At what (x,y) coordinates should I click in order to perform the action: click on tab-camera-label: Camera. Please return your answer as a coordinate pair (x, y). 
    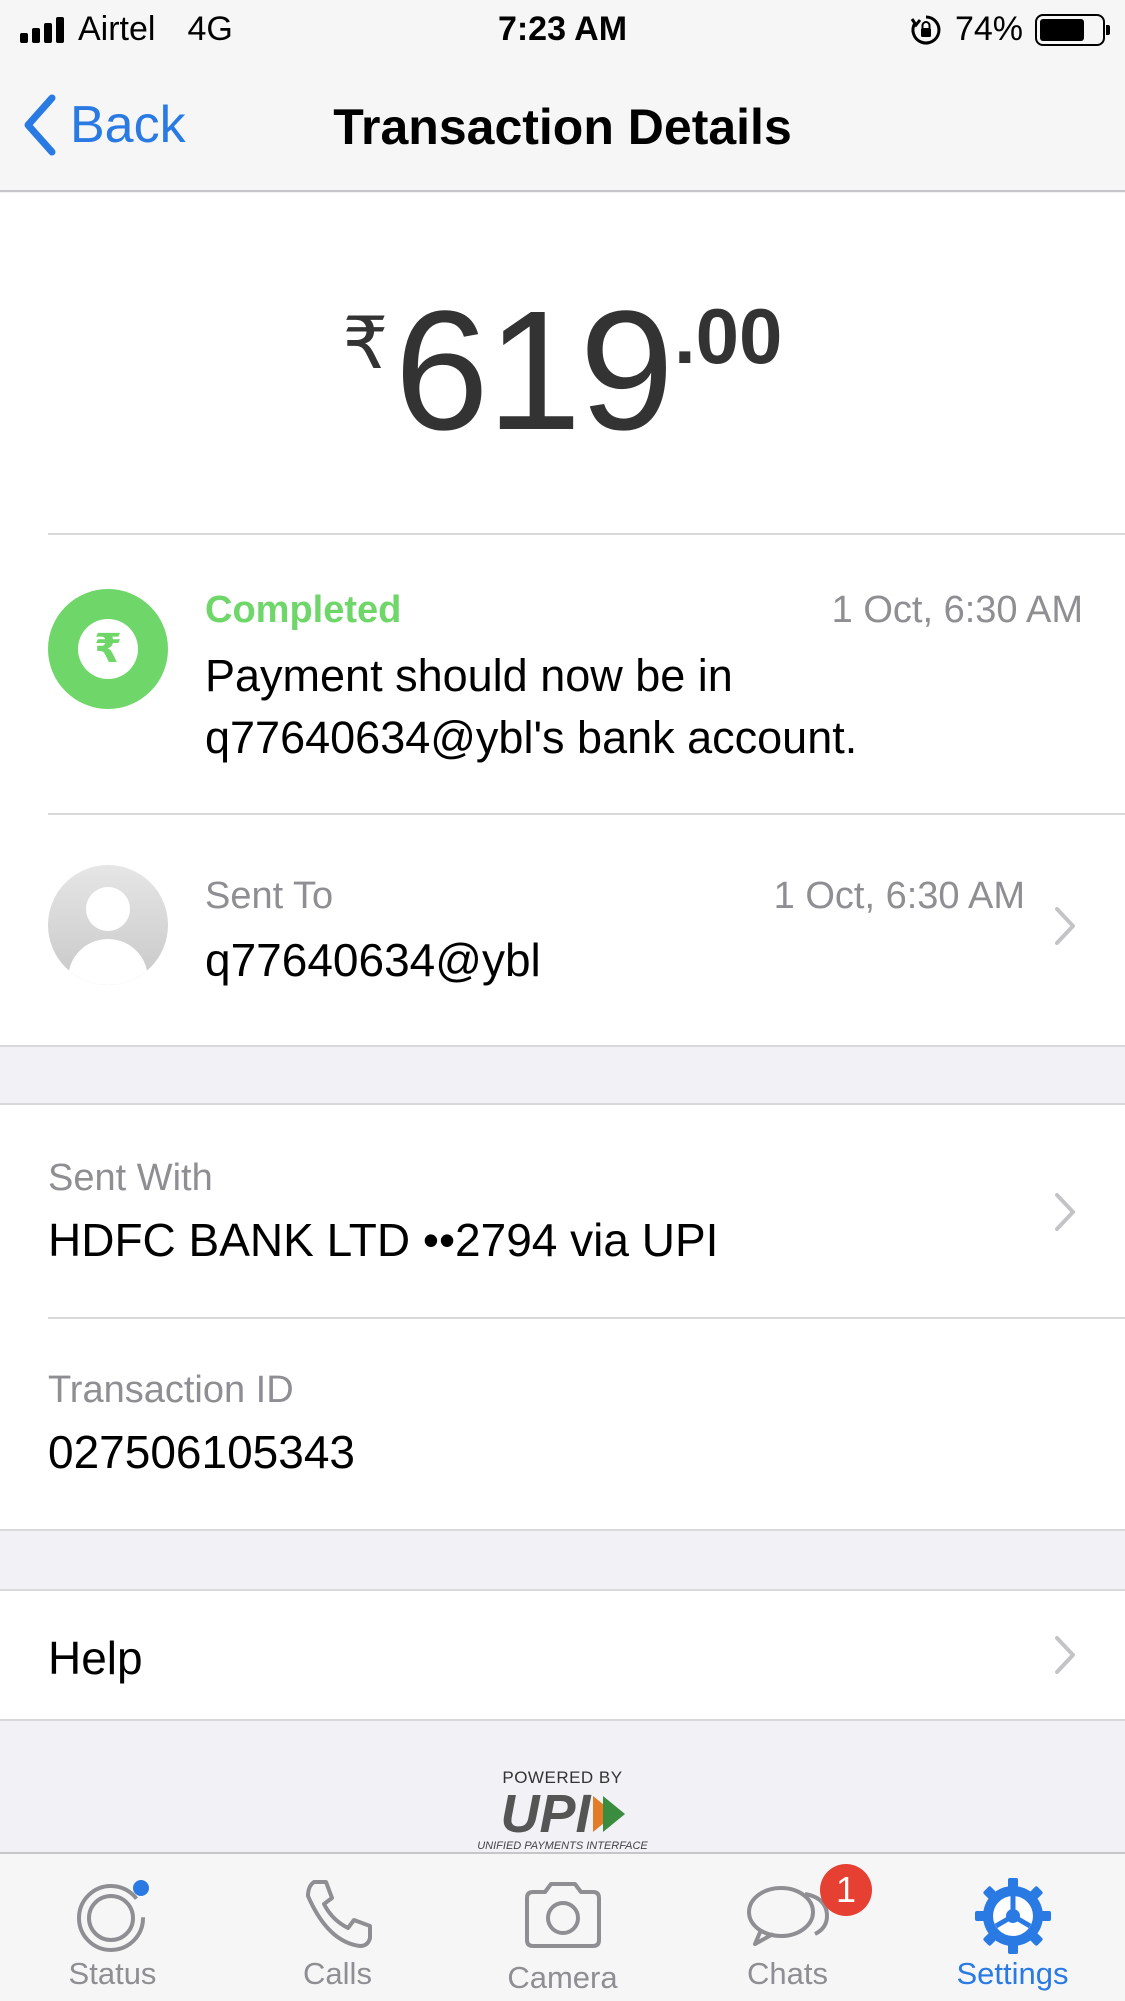
    Looking at the image, I should click on (562, 1977).